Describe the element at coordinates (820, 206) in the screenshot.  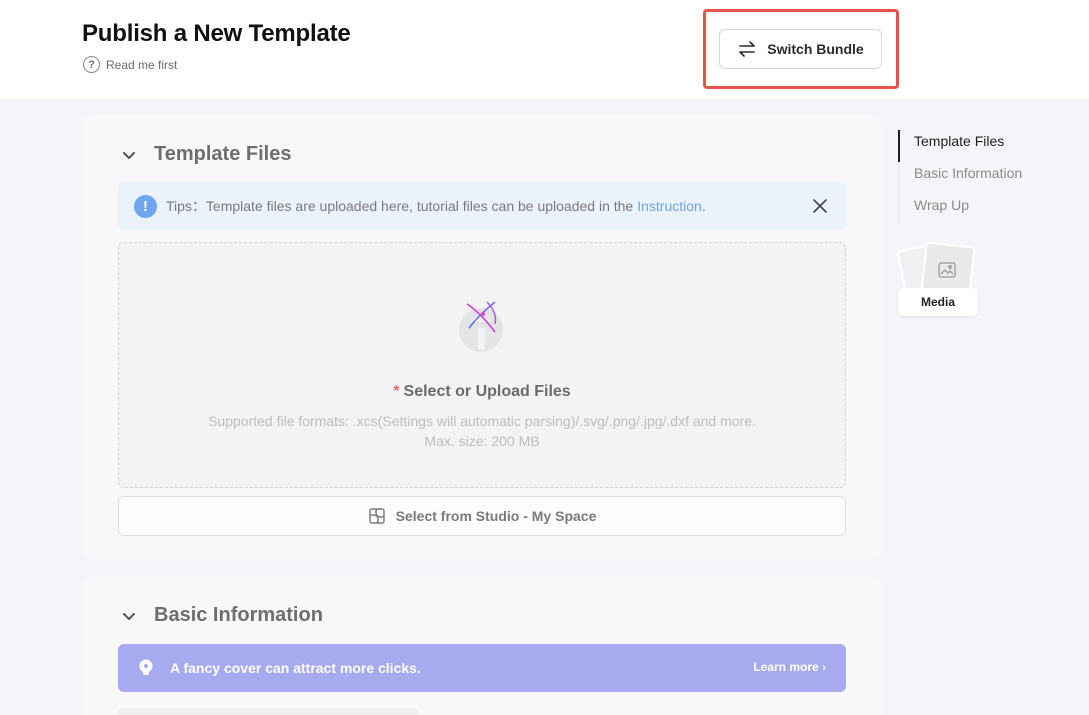
I see `close-icon` at that location.